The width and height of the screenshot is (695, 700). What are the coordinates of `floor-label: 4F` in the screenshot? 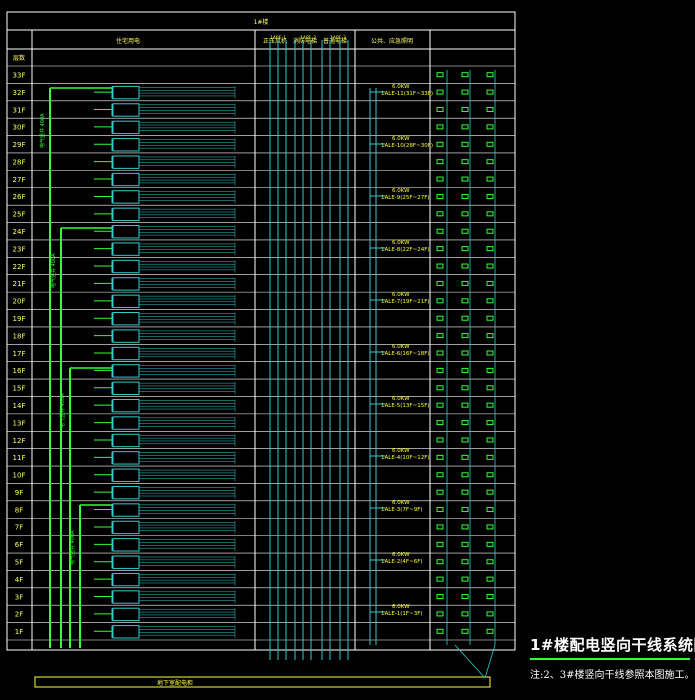 It's located at (19, 580).